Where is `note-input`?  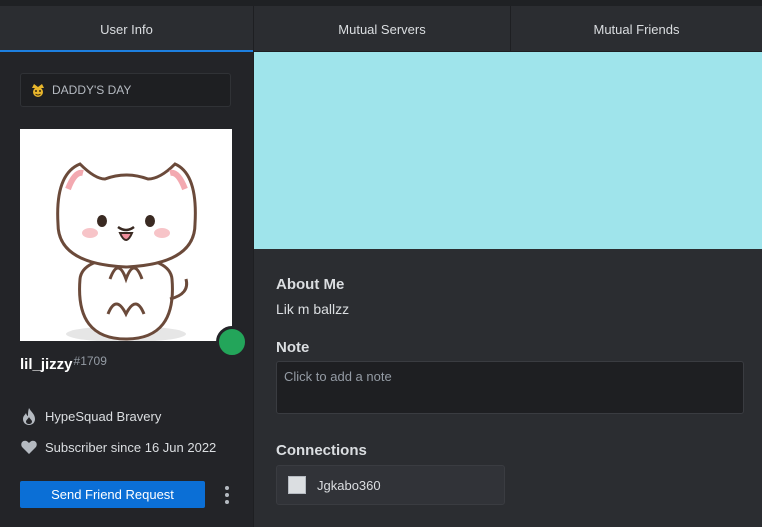
note-input is located at coordinates (510, 387).